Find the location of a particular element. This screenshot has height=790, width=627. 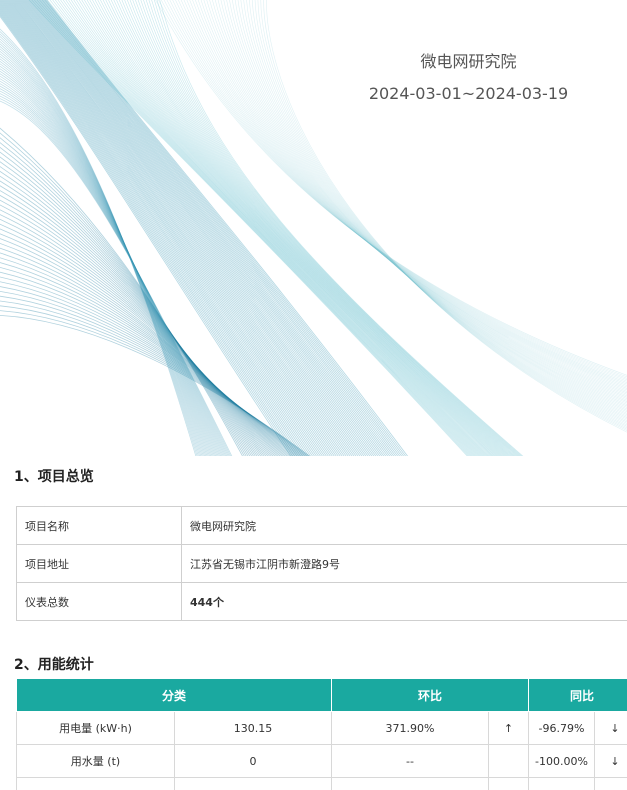

header-mom: 环比 is located at coordinates (430, 695).